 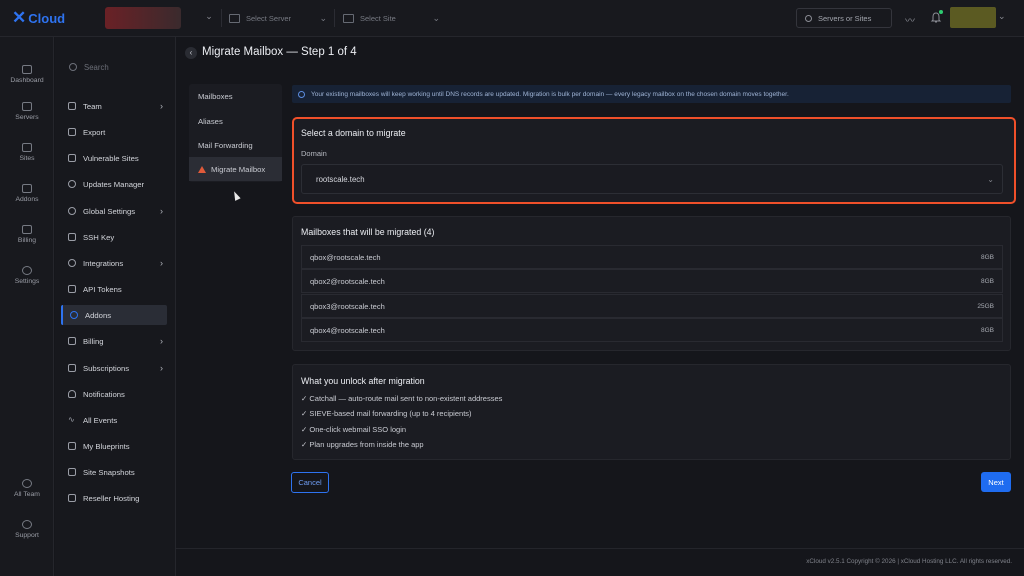 What do you see at coordinates (345, 257) in the screenshot?
I see `mailbox-email: qbox@rootscale.tech` at bounding box center [345, 257].